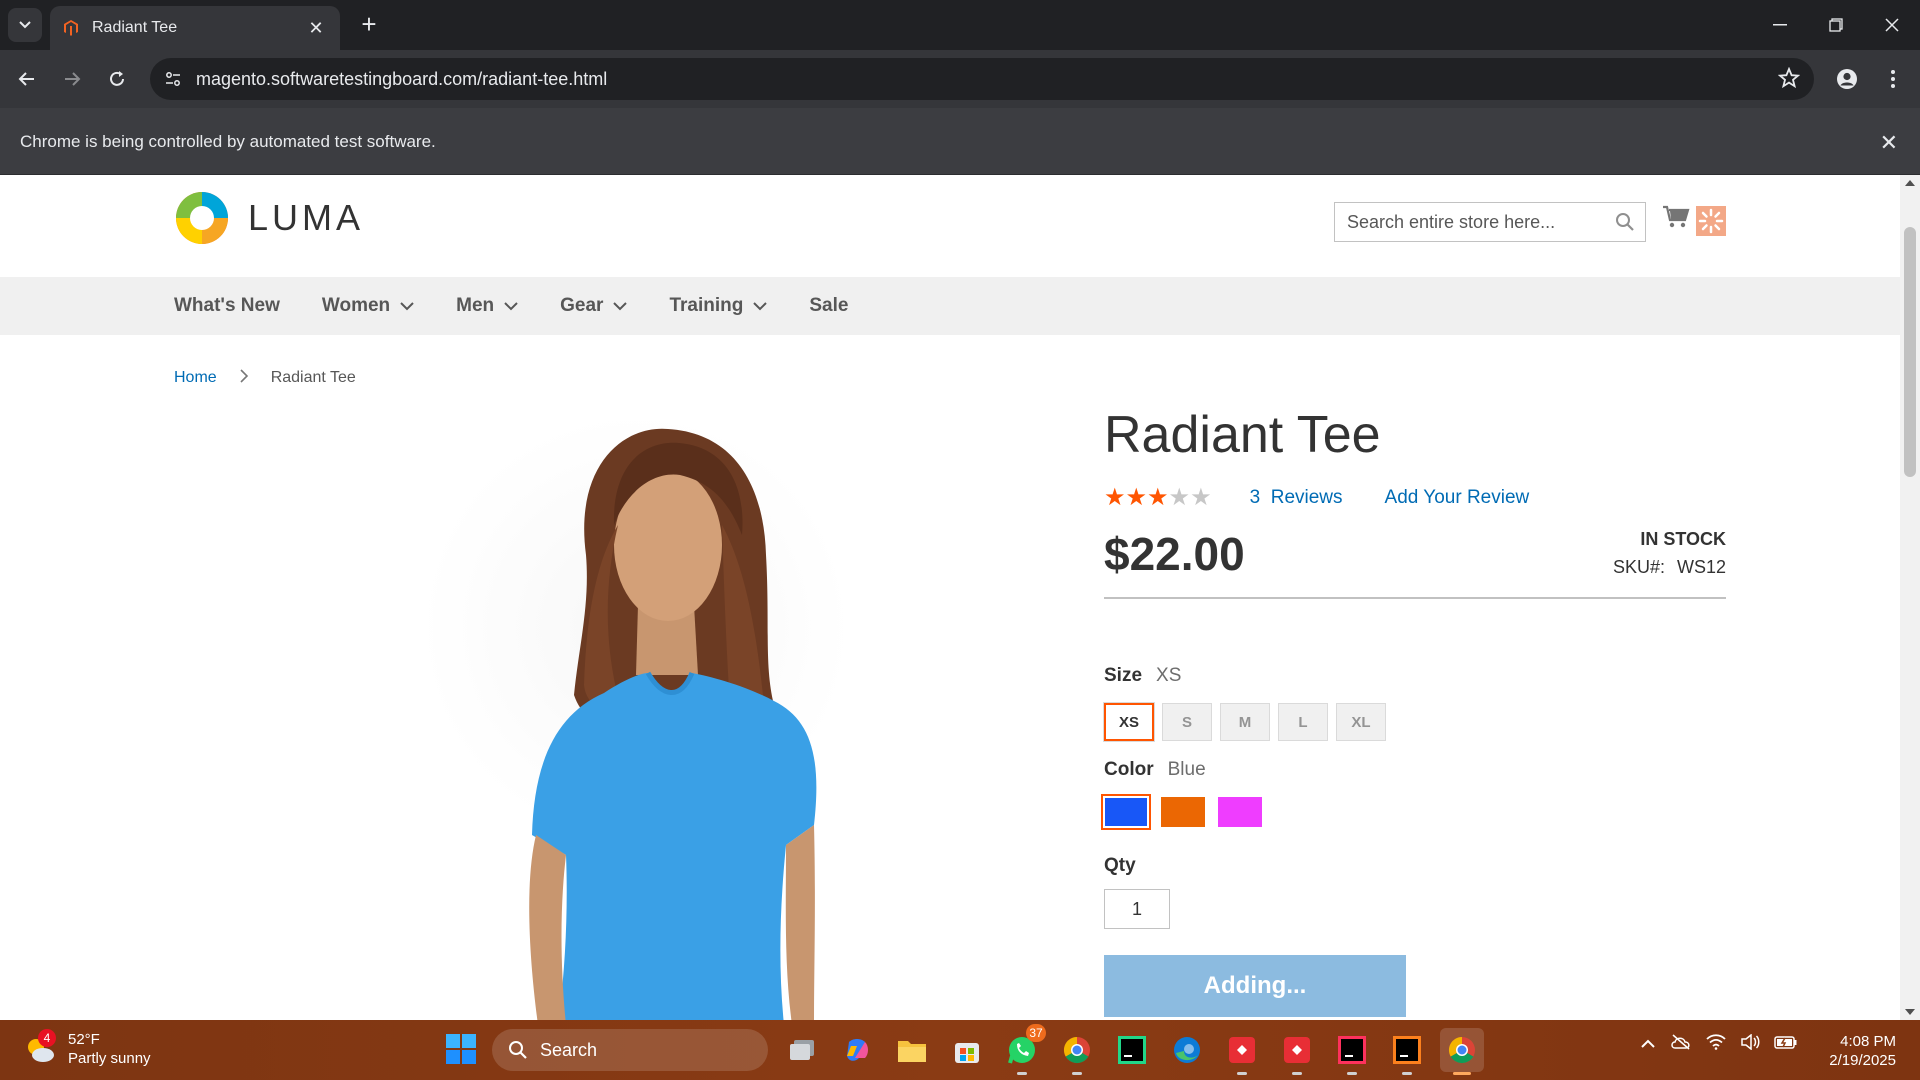 Image resolution: width=1920 pixels, height=1080 pixels. I want to click on folder-icon, so click(912, 1051).